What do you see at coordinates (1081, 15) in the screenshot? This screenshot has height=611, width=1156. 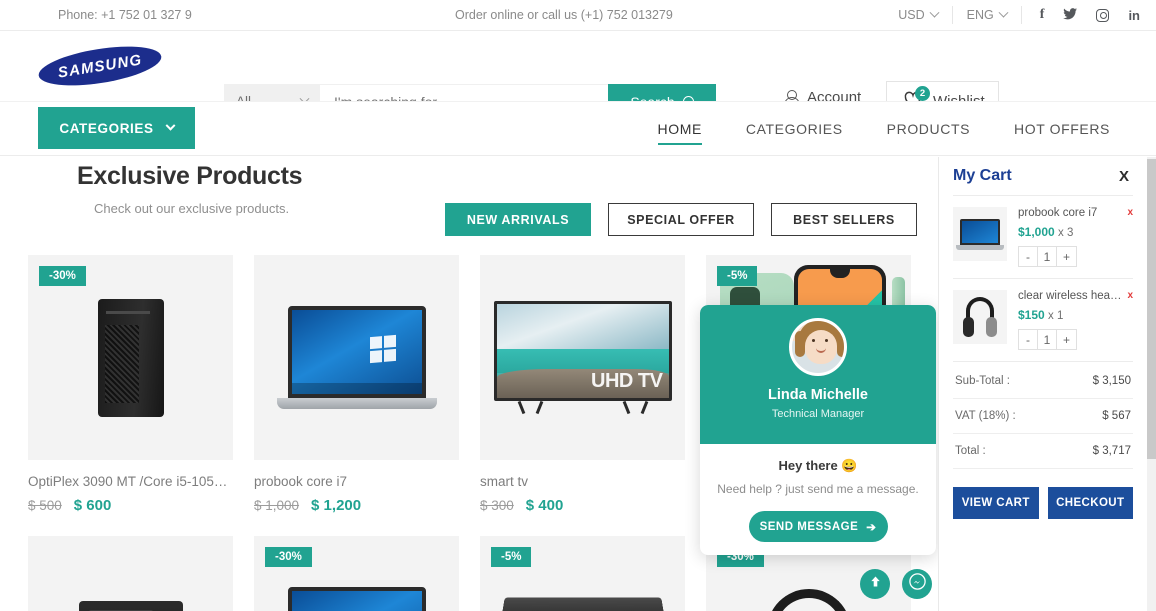 I see `social-links: f in` at bounding box center [1081, 15].